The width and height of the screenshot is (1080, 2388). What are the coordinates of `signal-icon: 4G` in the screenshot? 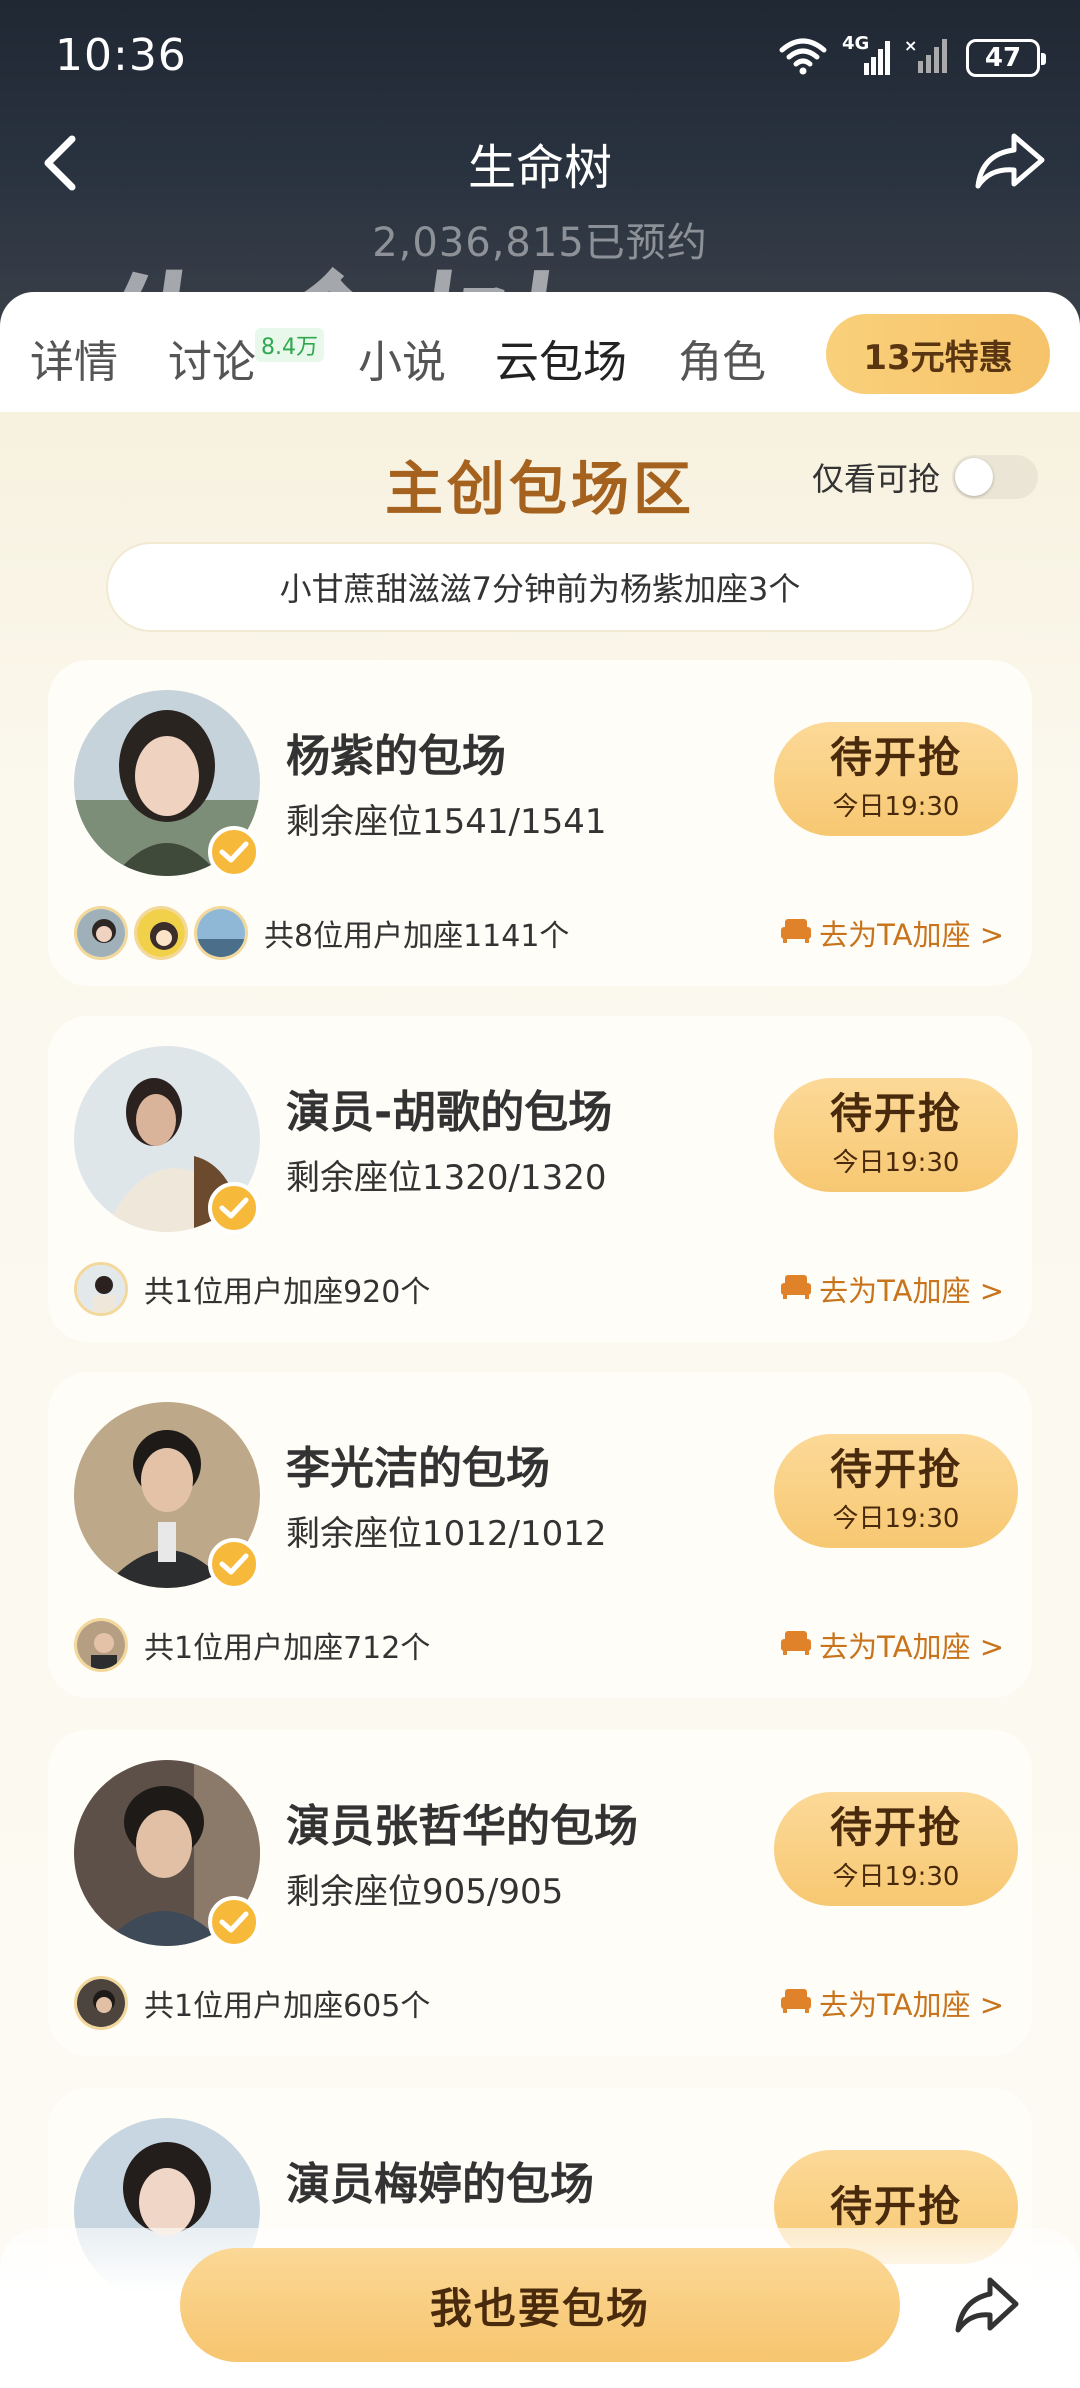 It's located at (866, 55).